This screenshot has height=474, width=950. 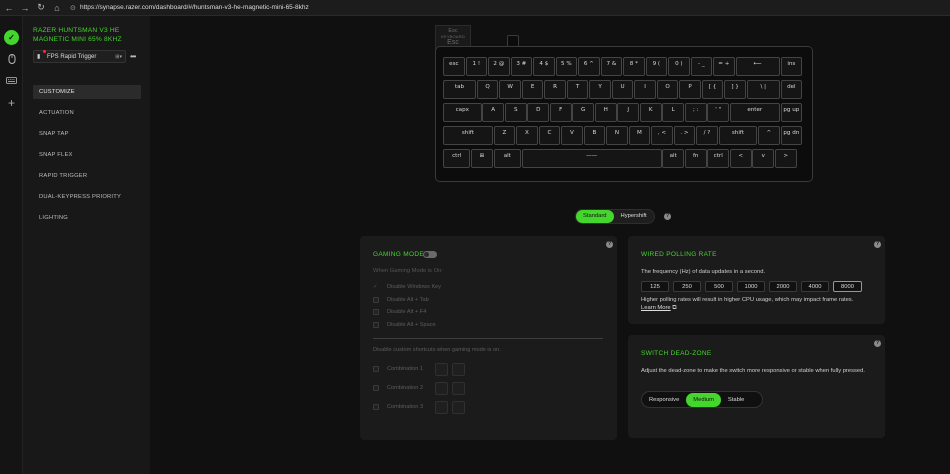 What do you see at coordinates (695, 112) in the screenshot?
I see `key: ; :` at bounding box center [695, 112].